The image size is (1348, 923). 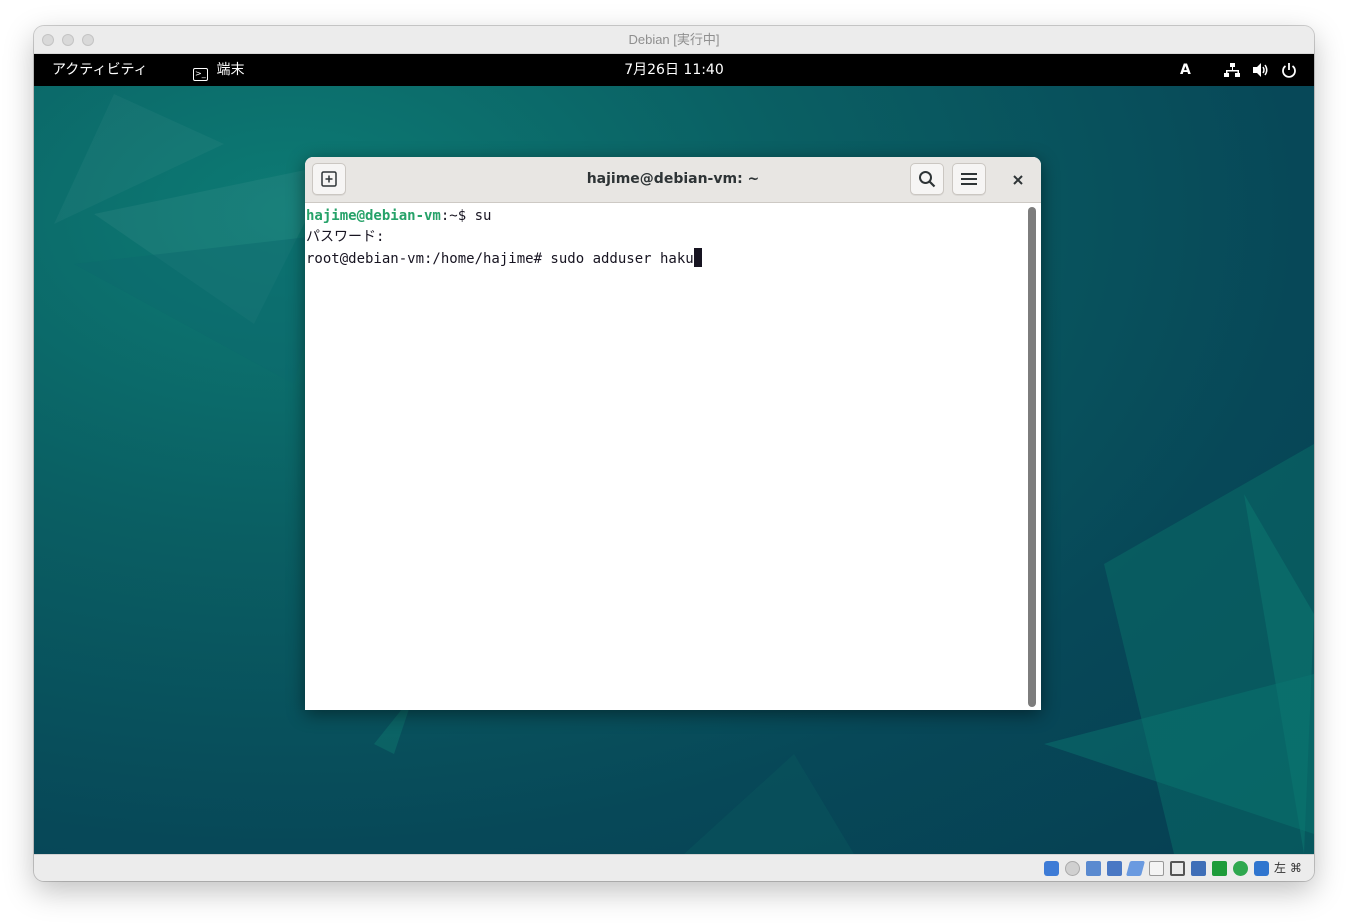 I want to click on prompt-rest: :~$ su, so click(x=466, y=216).